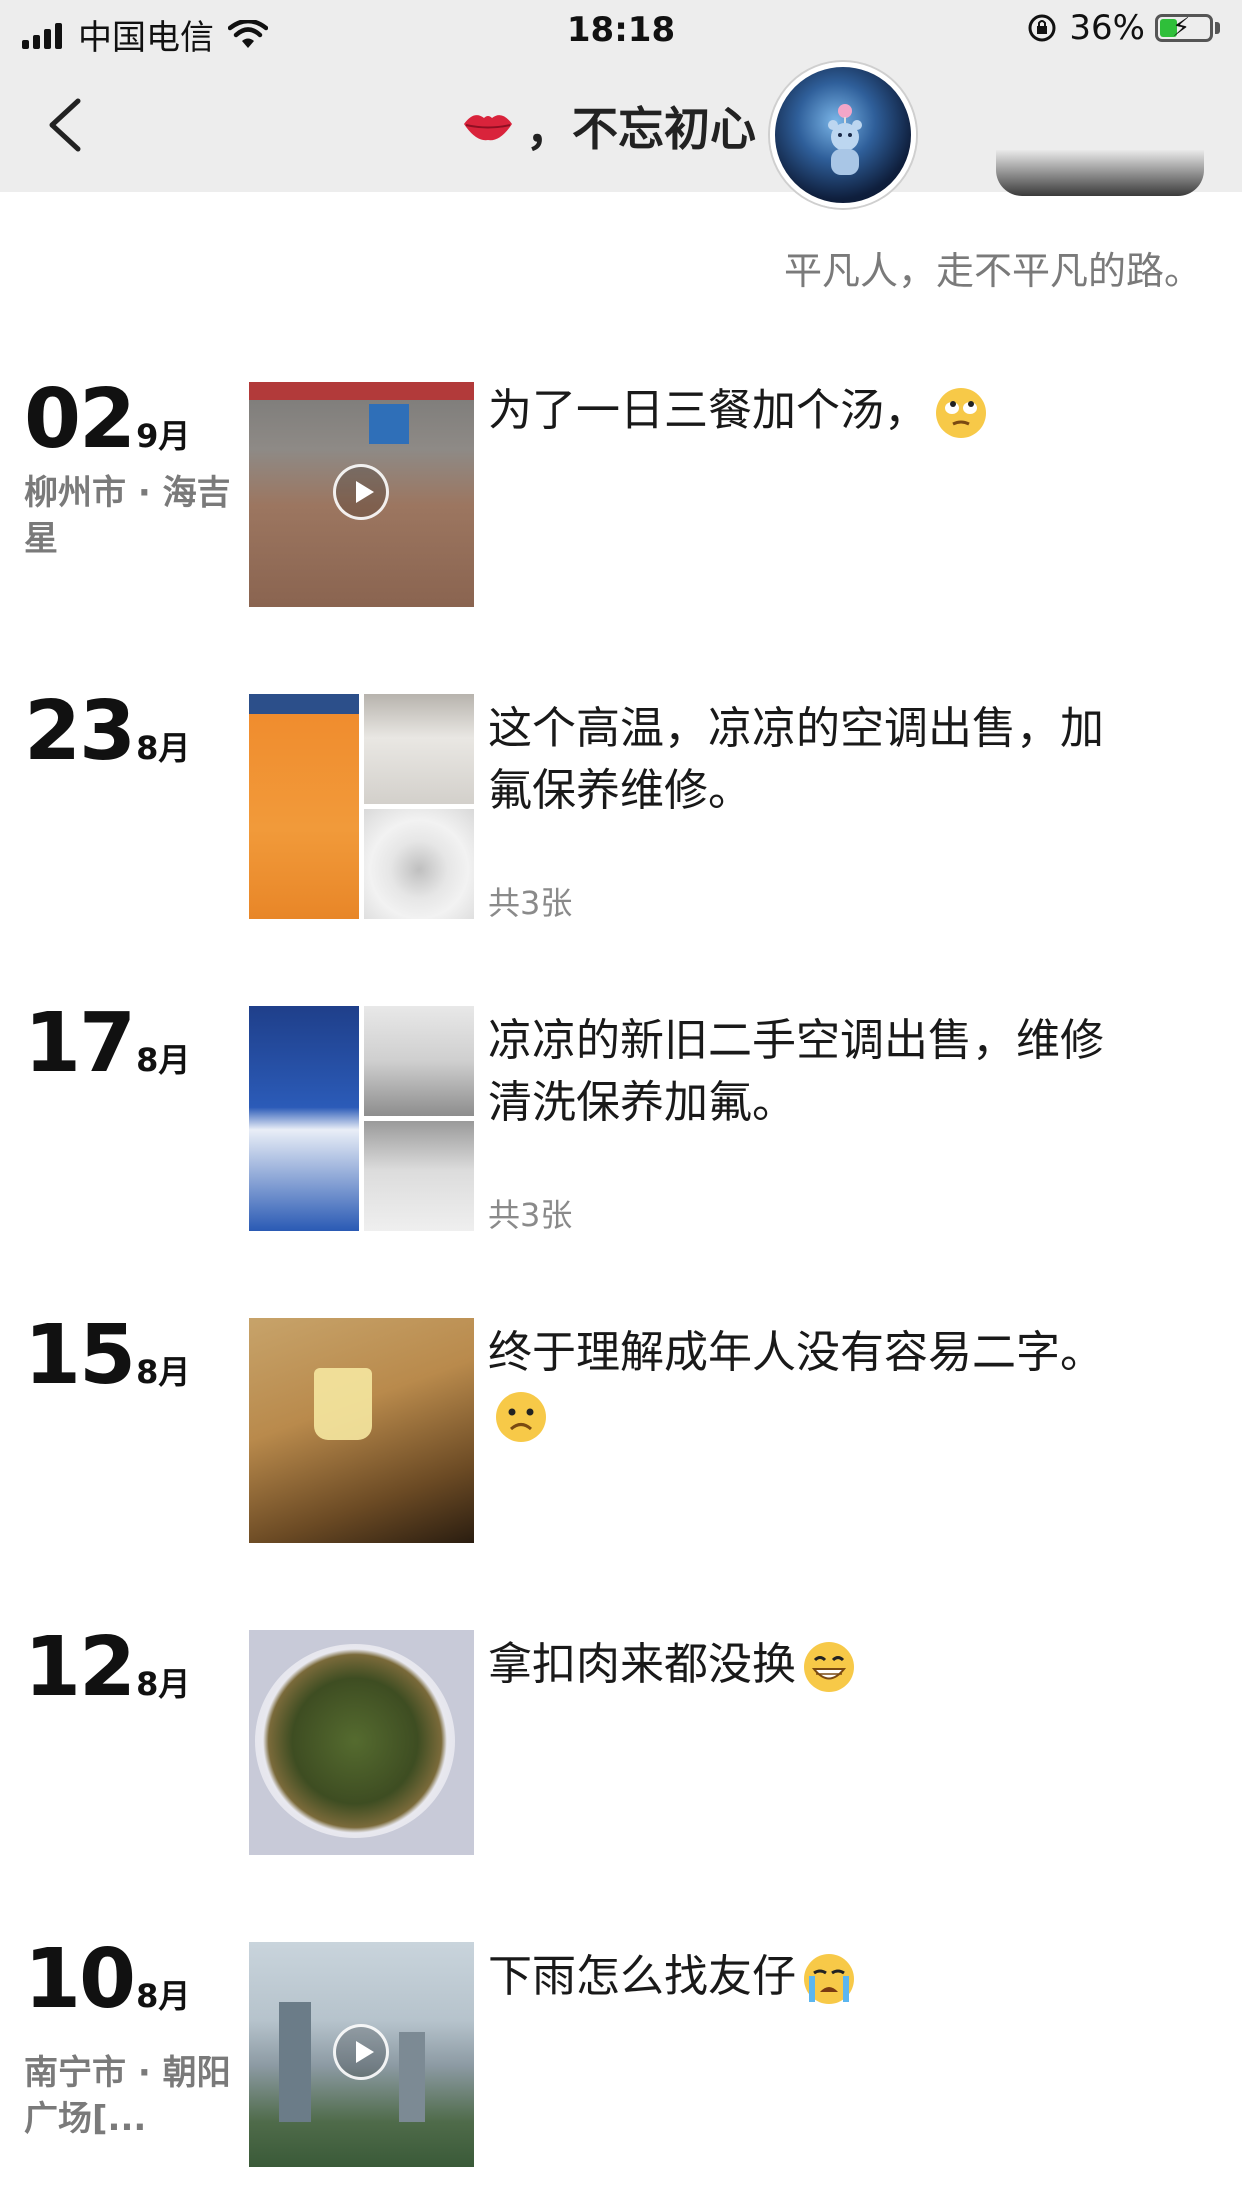 Image resolution: width=1242 pixels, height=2208 pixels. Describe the element at coordinates (295, 2062) in the screenshot. I see `video-detail-building` at that location.